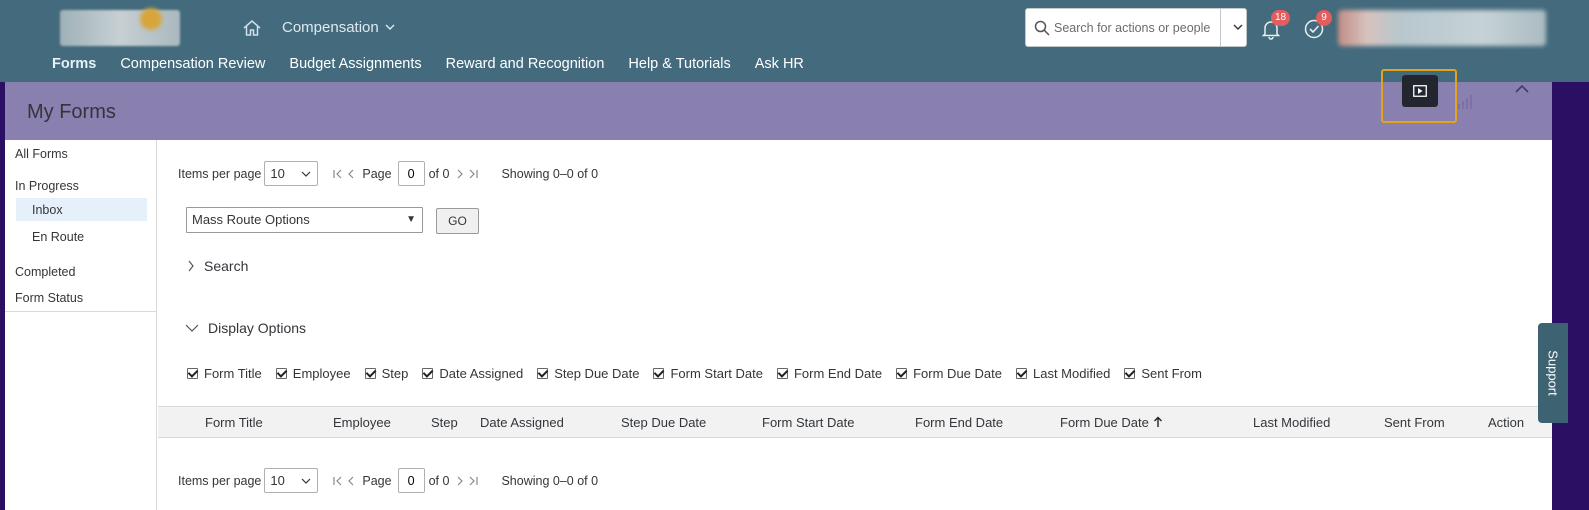 The height and width of the screenshot is (510, 1589). I want to click on dropdown-arrow-icon: ▼, so click(411, 219).